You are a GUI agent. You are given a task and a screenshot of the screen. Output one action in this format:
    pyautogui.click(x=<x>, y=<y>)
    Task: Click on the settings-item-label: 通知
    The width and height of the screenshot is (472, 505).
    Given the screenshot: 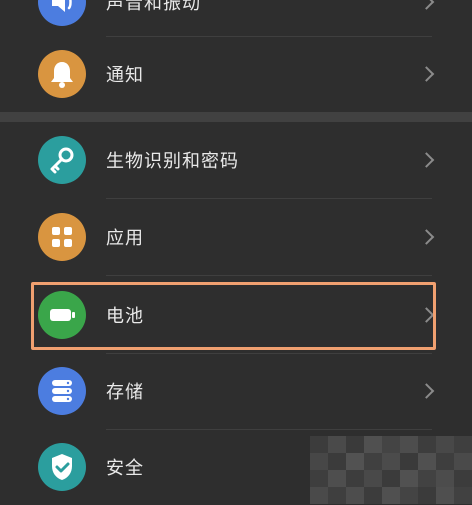 What is the action you would take?
    pyautogui.click(x=125, y=75)
    